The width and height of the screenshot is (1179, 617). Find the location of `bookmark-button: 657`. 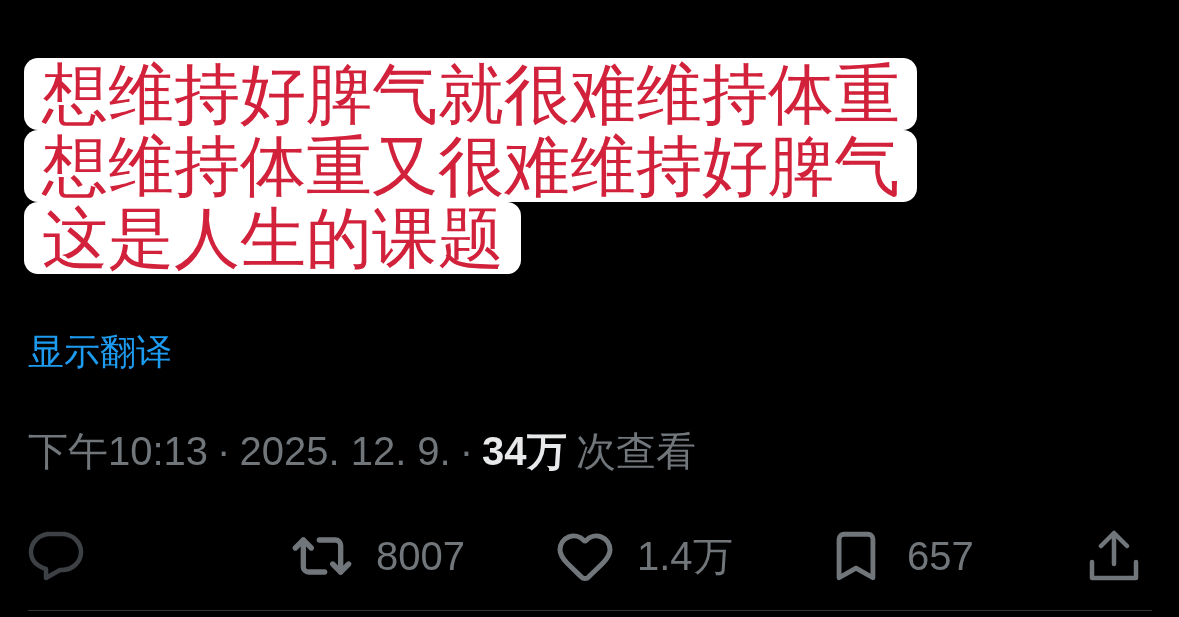

bookmark-button: 657 is located at coordinates (900, 556).